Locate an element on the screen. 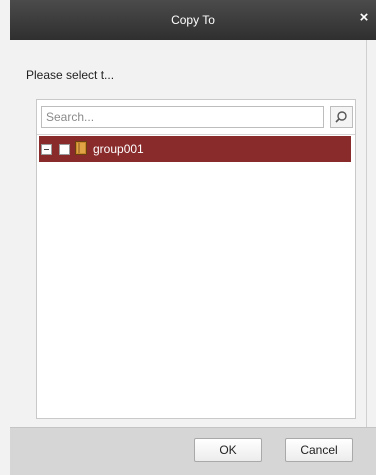  dialog-footer: OK Cancel is located at coordinates (193, 451).